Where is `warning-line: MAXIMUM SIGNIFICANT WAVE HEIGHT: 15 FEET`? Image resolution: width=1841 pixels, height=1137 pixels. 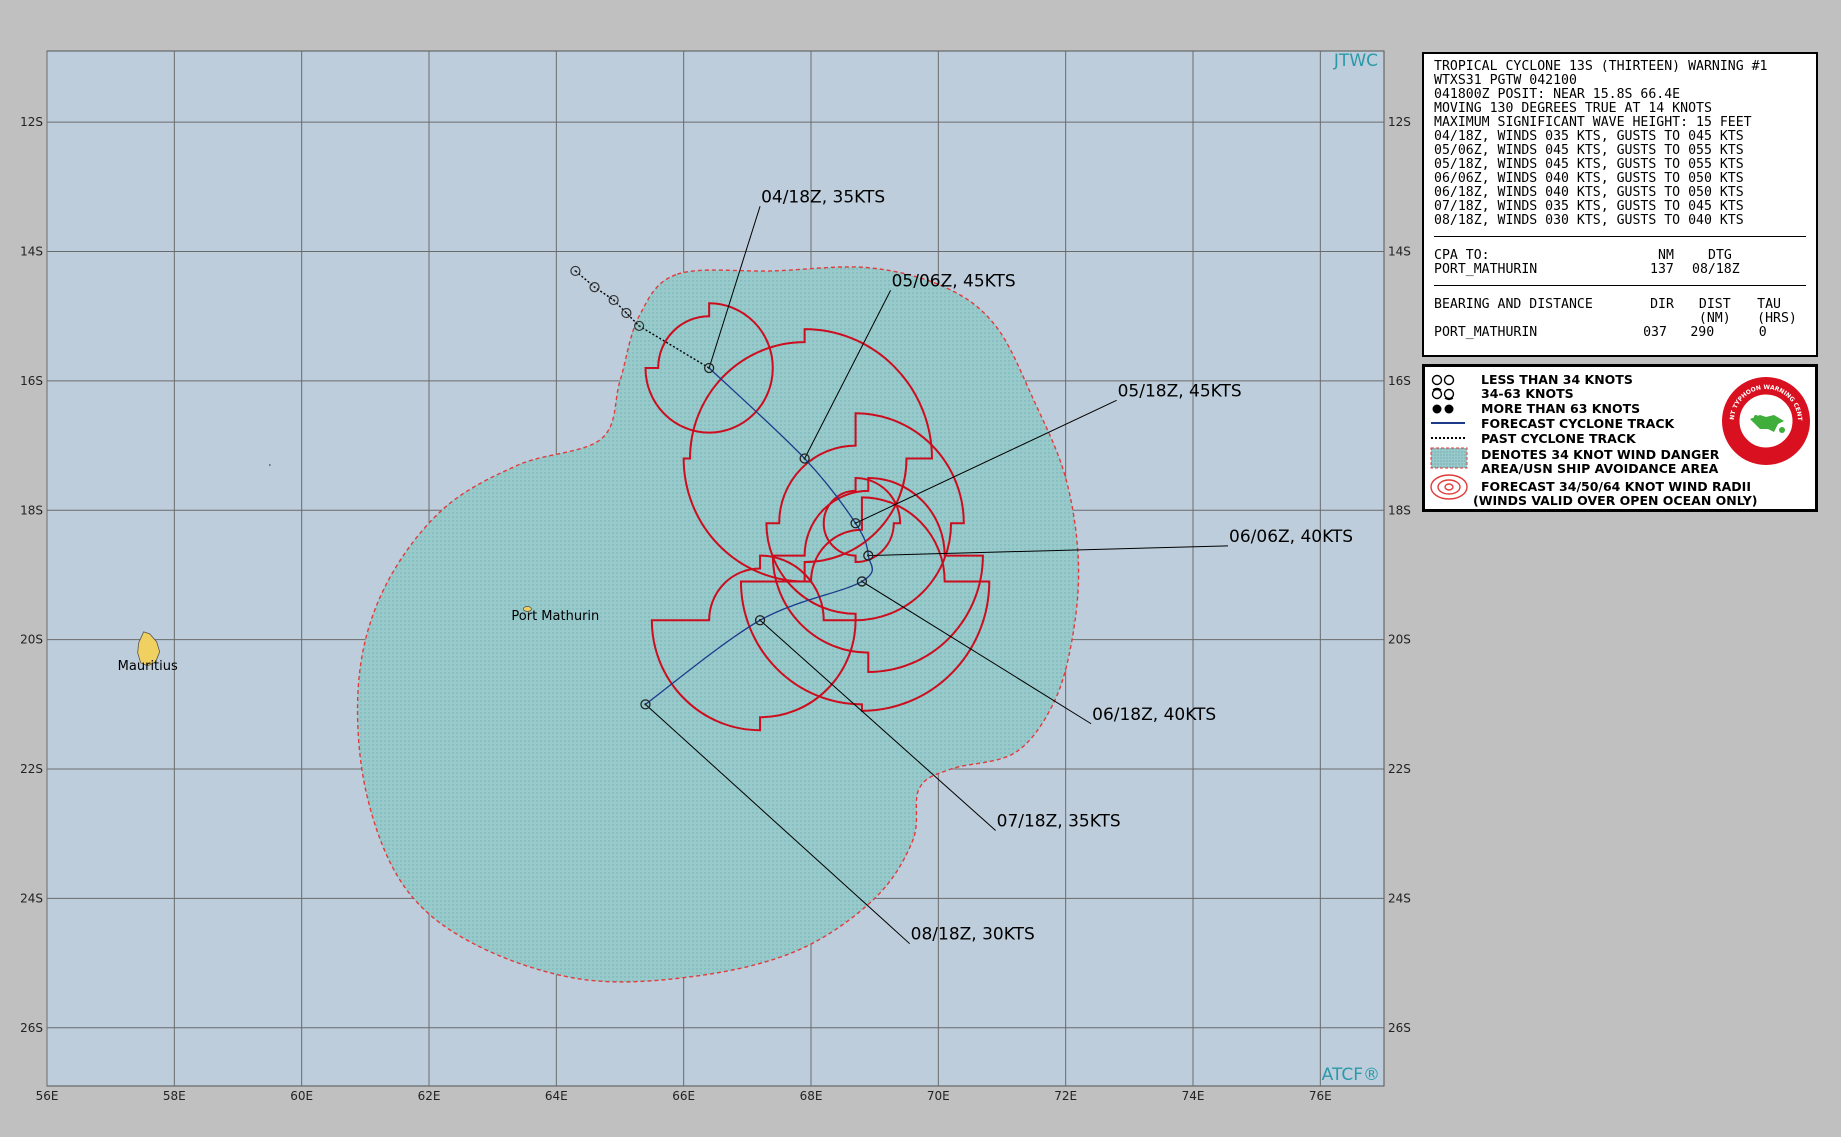 warning-line: MAXIMUM SIGNIFICANT WAVE HEIGHT: 15 FEET is located at coordinates (1593, 122).